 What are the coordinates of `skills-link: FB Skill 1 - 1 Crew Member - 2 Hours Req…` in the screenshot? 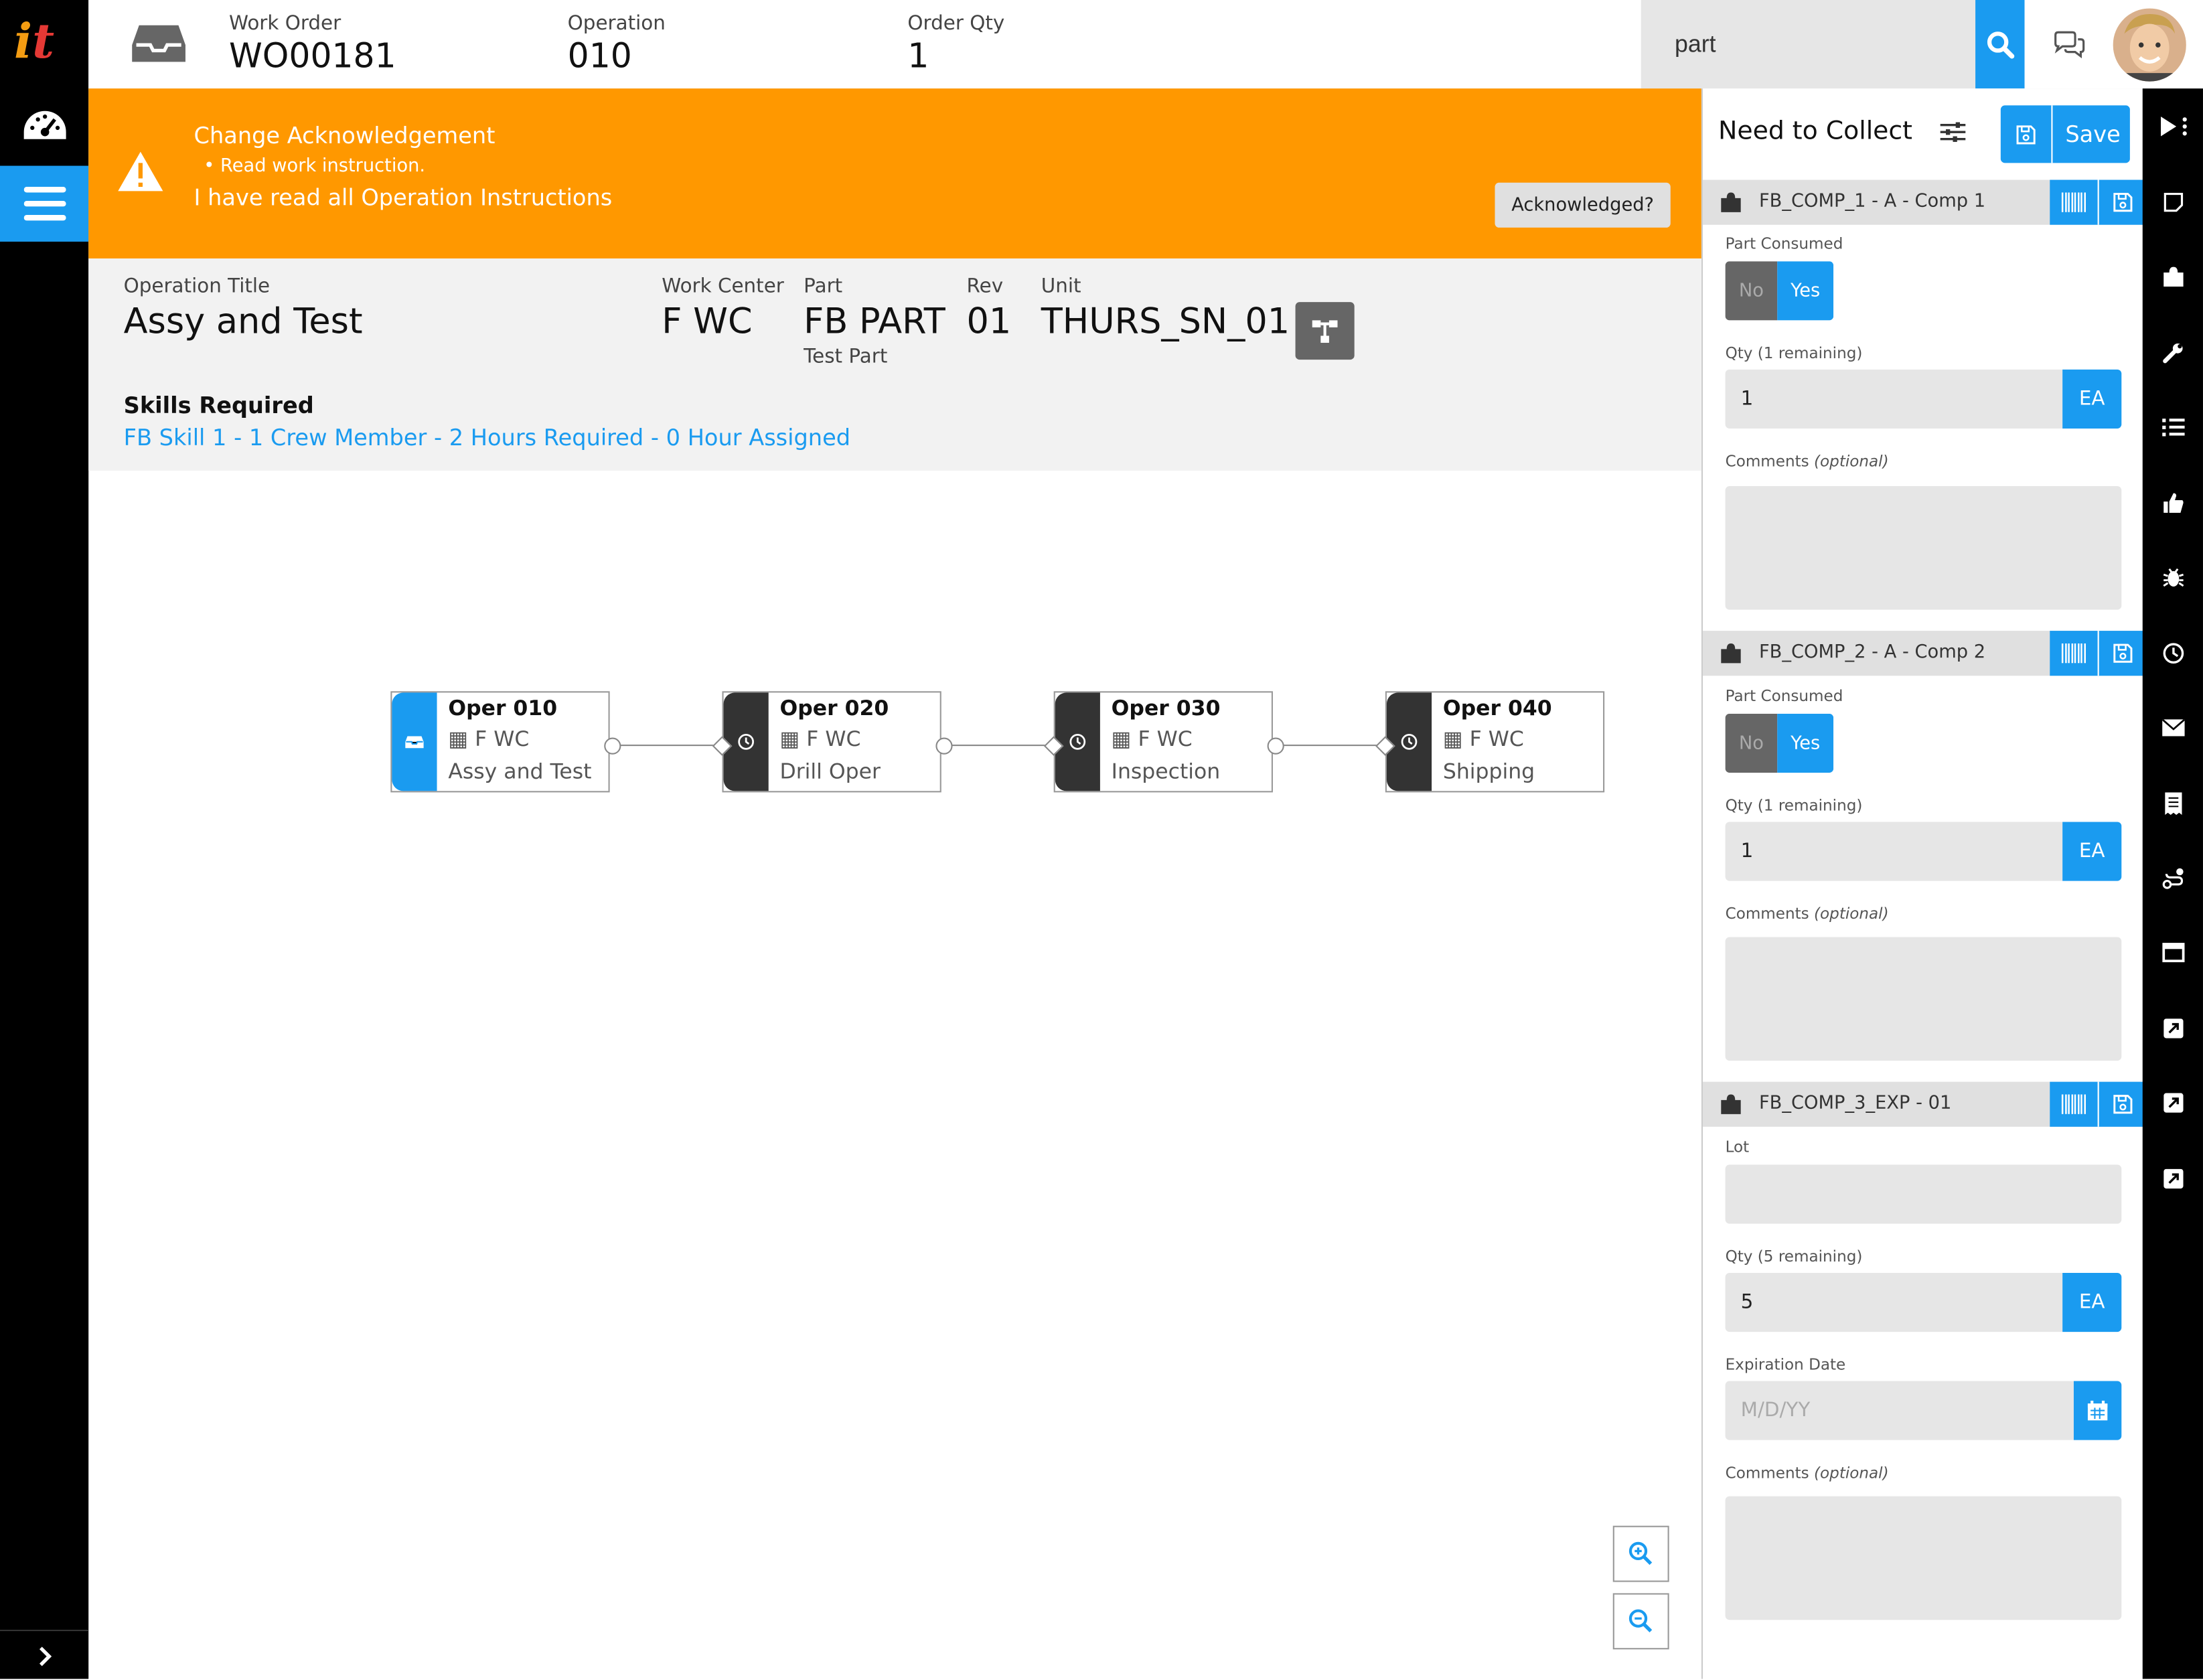 It's located at (487, 438).